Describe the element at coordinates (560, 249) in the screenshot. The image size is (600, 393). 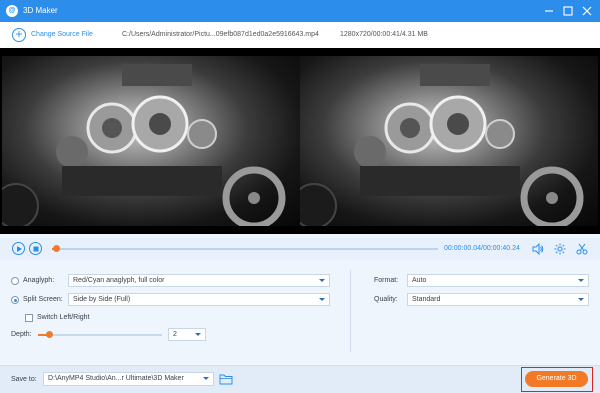
I see `settings-icon` at that location.